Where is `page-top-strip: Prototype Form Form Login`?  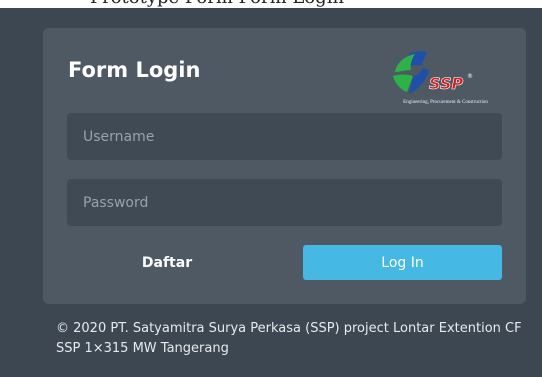
page-top-strip: Prototype Form Form Login is located at coordinates (271, 4).